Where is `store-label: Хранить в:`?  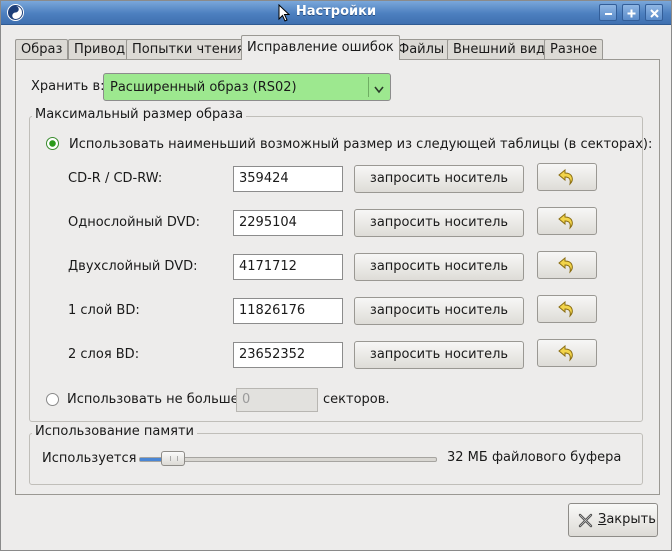
store-label: Хранить в: is located at coordinates (68, 86).